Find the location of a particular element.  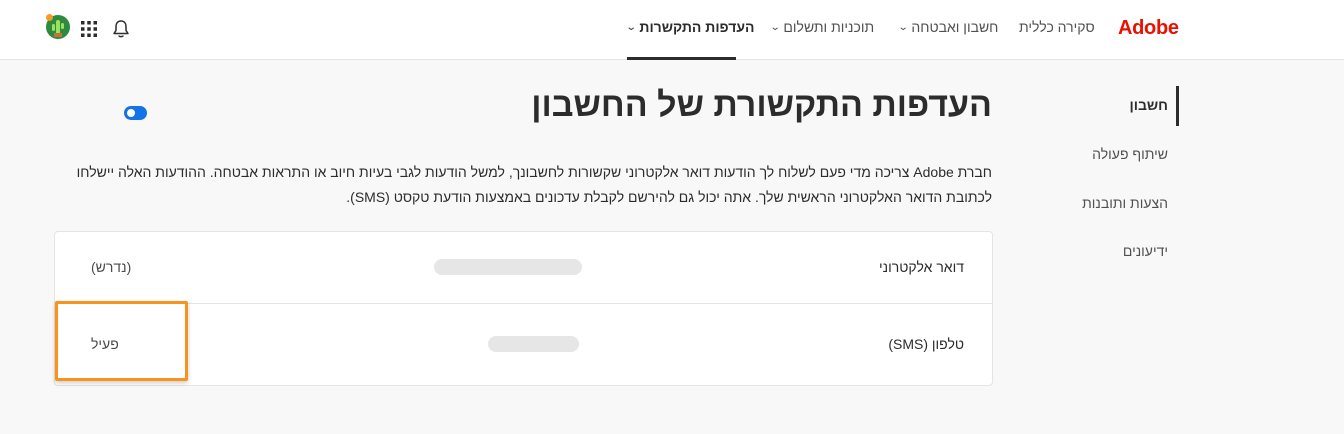

page-title: העדפות התקשורת של החשבון is located at coordinates (761, 105).